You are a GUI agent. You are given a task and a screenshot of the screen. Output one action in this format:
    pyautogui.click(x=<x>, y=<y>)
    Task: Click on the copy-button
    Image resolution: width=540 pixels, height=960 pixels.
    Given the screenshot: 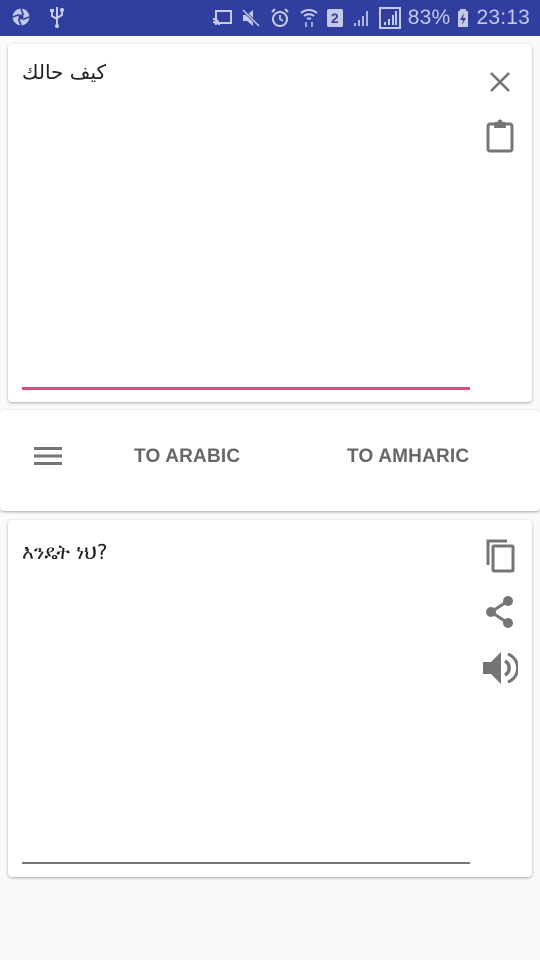 What is the action you would take?
    pyautogui.click(x=500, y=558)
    